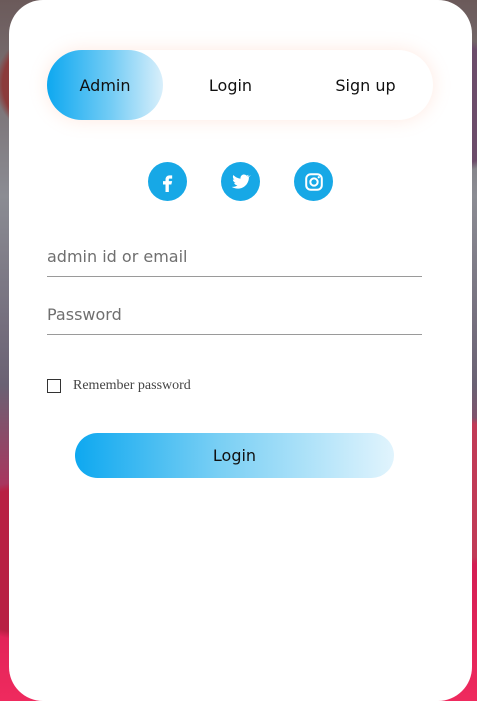 Image resolution: width=477 pixels, height=701 pixels. What do you see at coordinates (234, 455) in the screenshot?
I see `login-button: Login` at bounding box center [234, 455].